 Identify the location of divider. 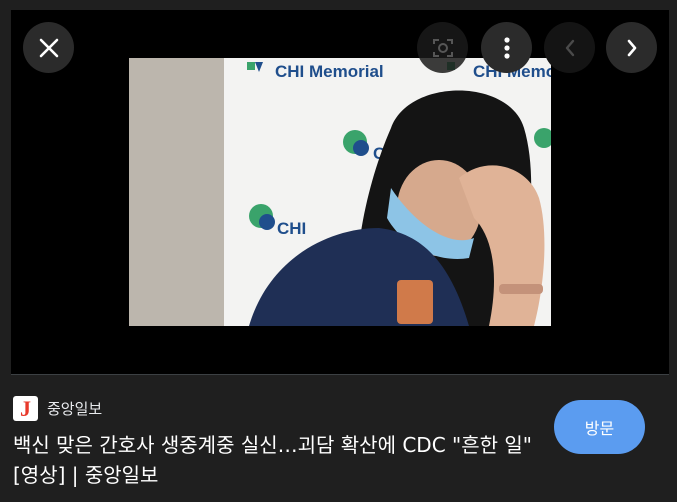
(340, 374).